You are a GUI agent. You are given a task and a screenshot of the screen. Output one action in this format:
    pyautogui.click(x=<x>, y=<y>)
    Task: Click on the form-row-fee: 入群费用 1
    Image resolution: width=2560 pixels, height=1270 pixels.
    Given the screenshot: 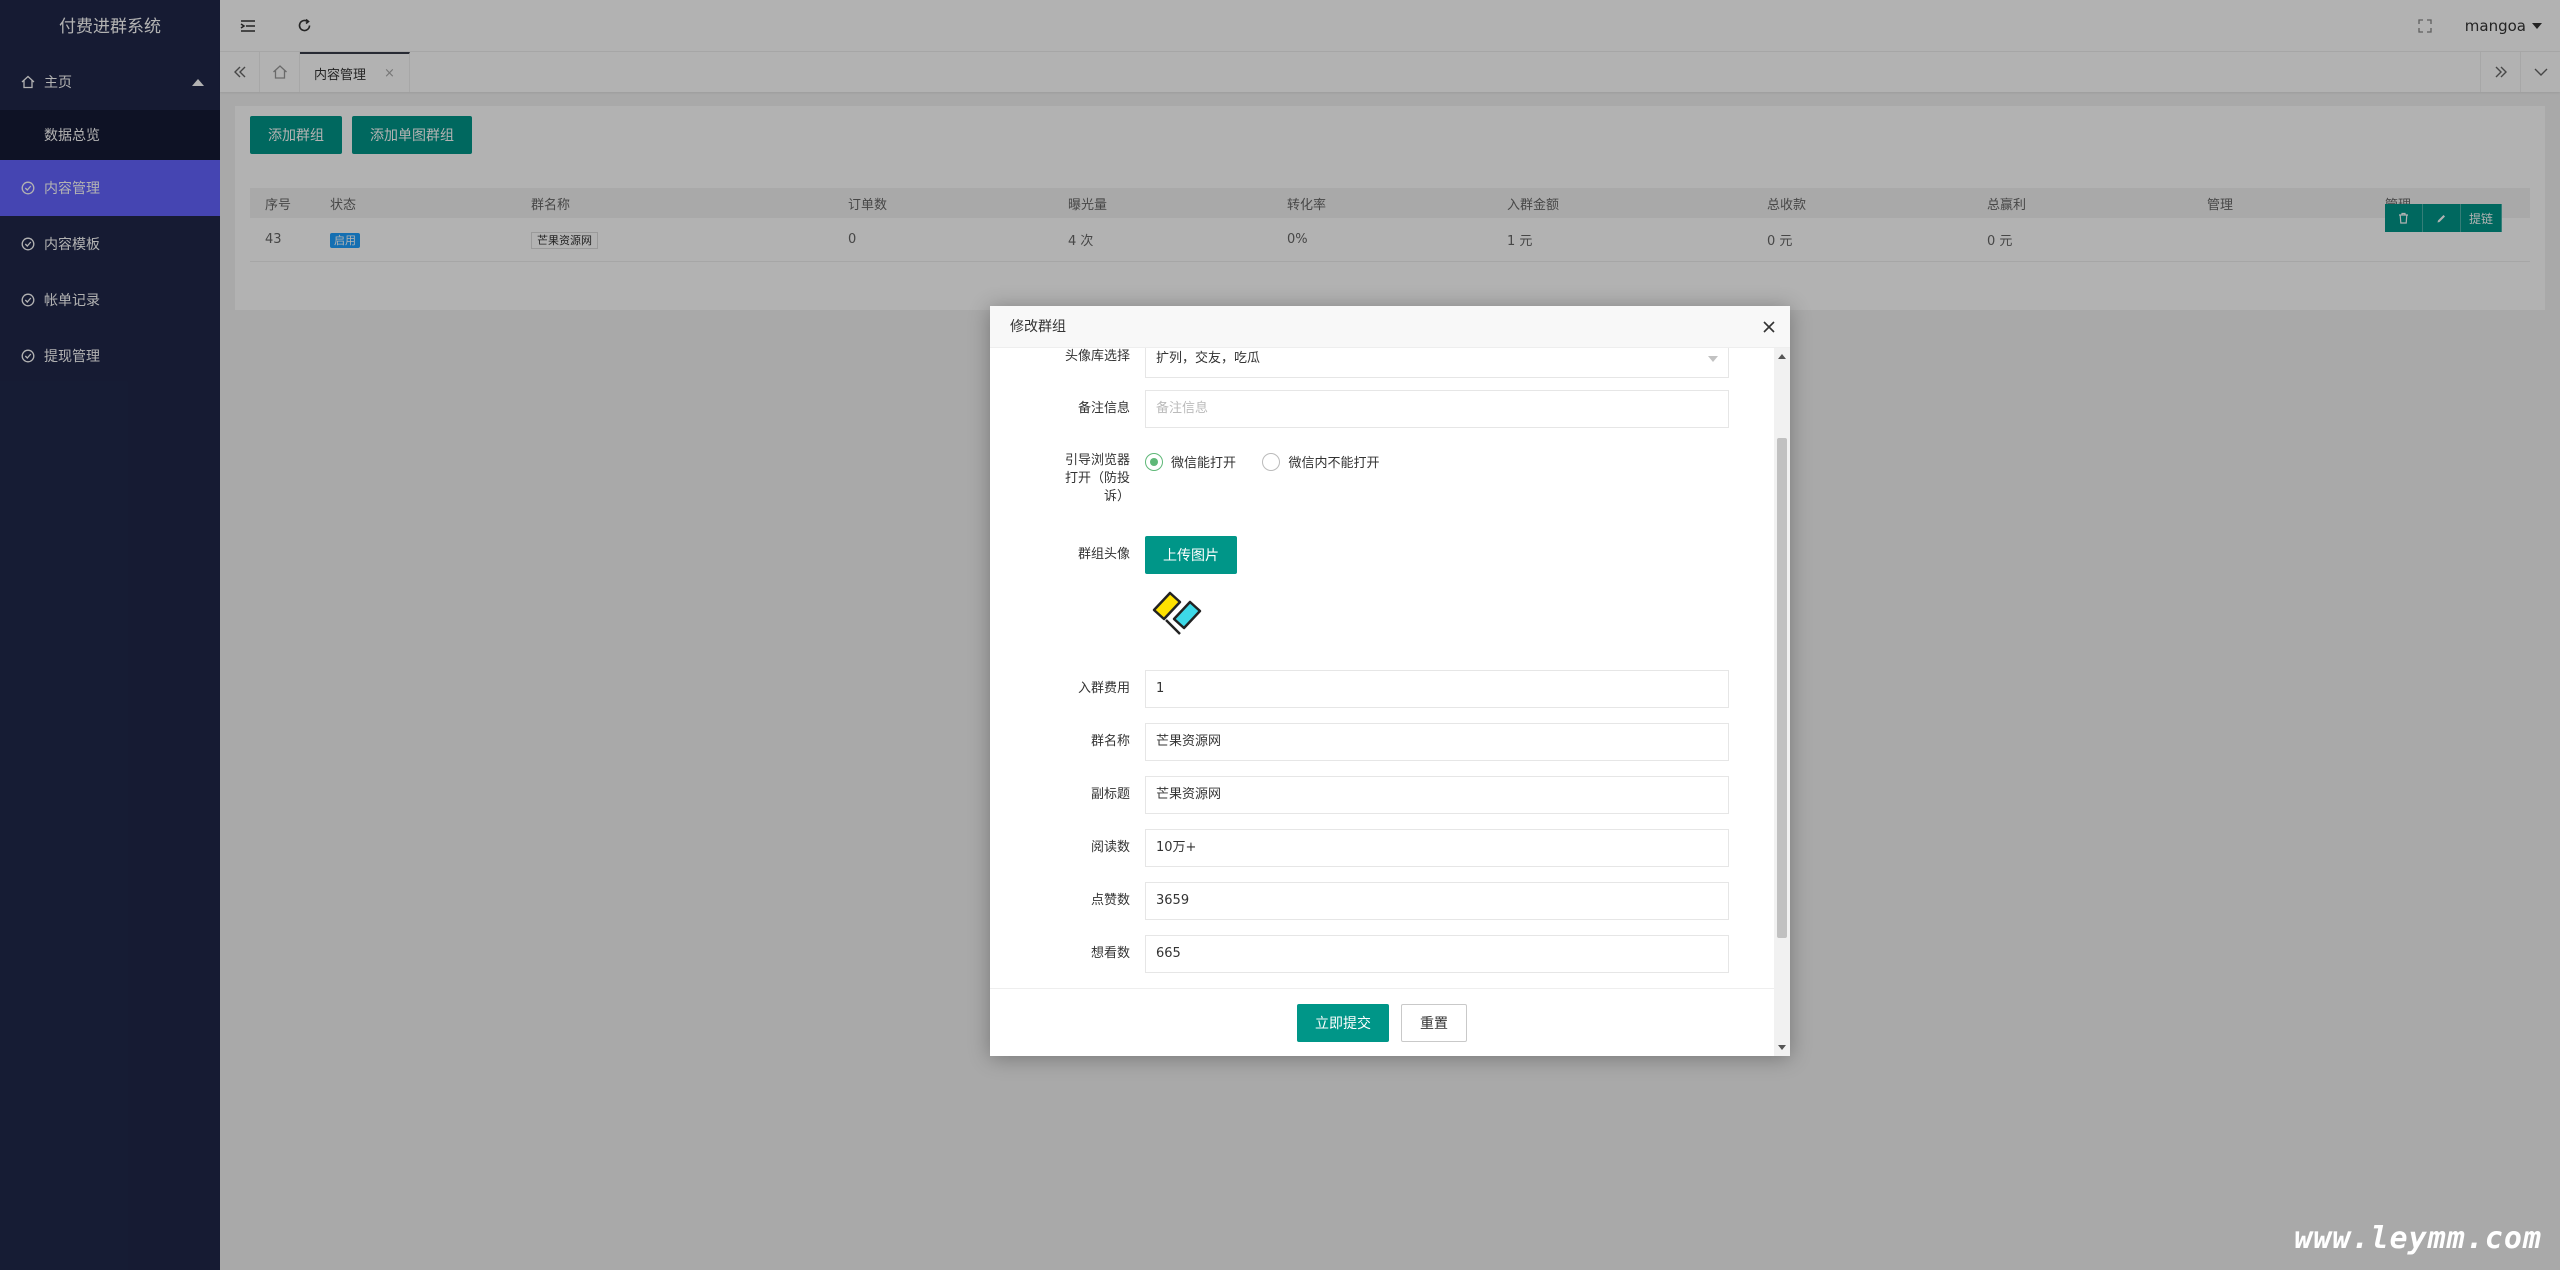 What is the action you would take?
    pyautogui.click(x=1382, y=689)
    